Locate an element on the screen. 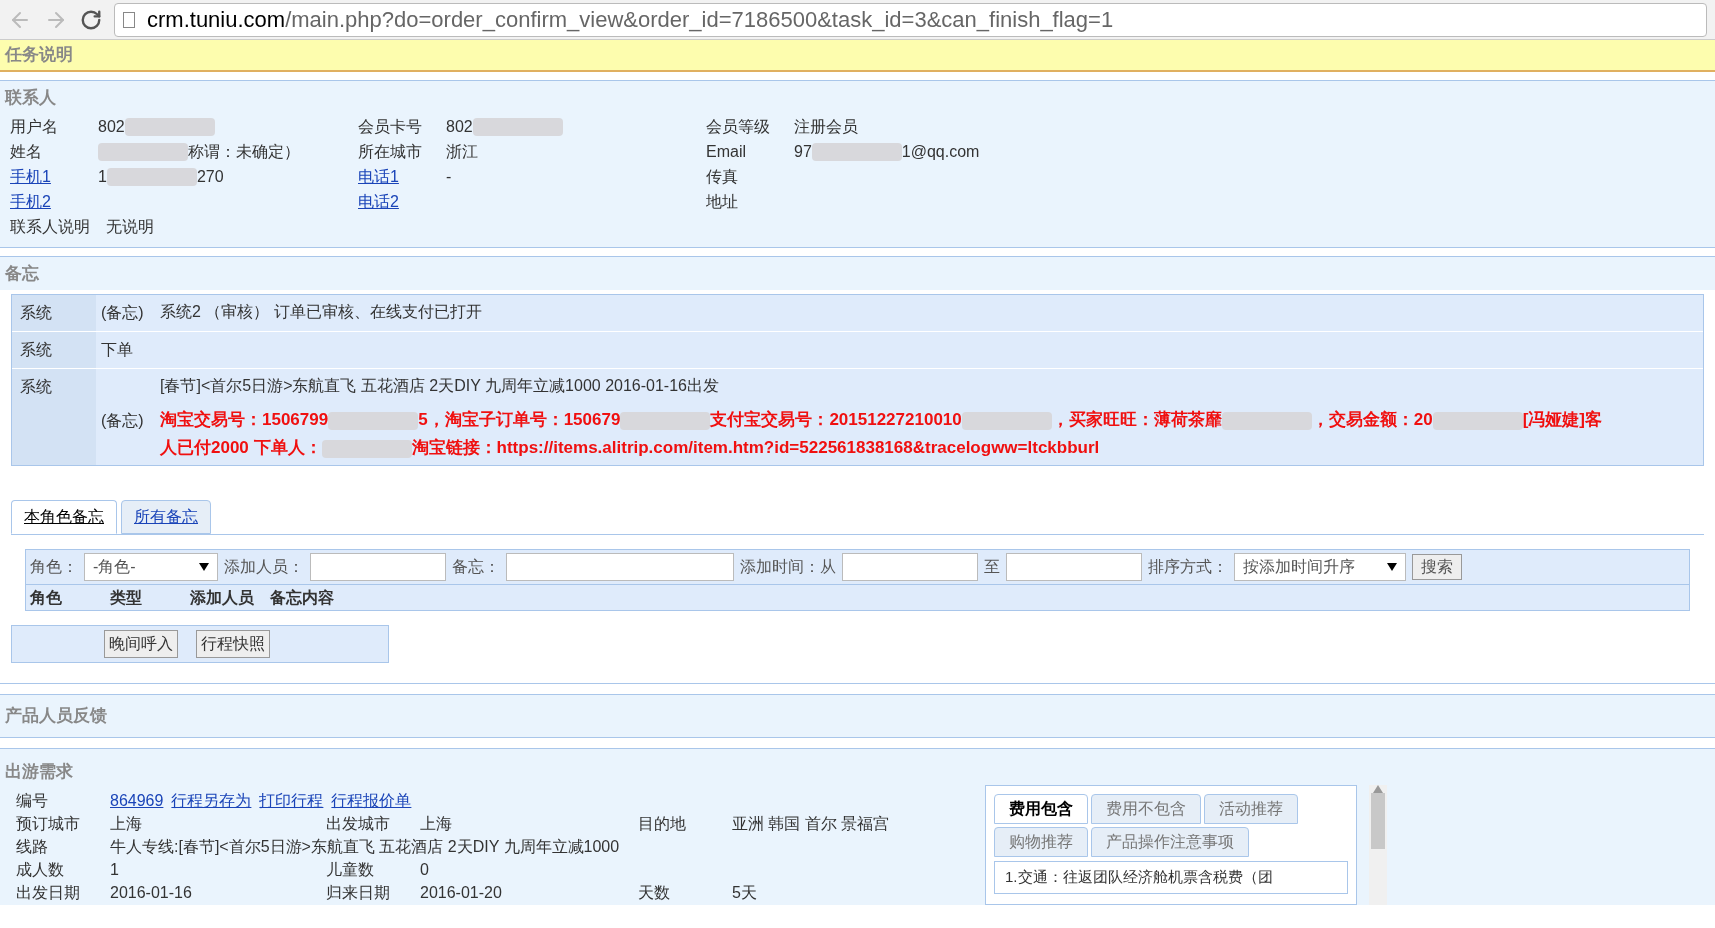 The height and width of the screenshot is (928, 1715). text: 淘宝交易号：1506799 is located at coordinates (244, 419).